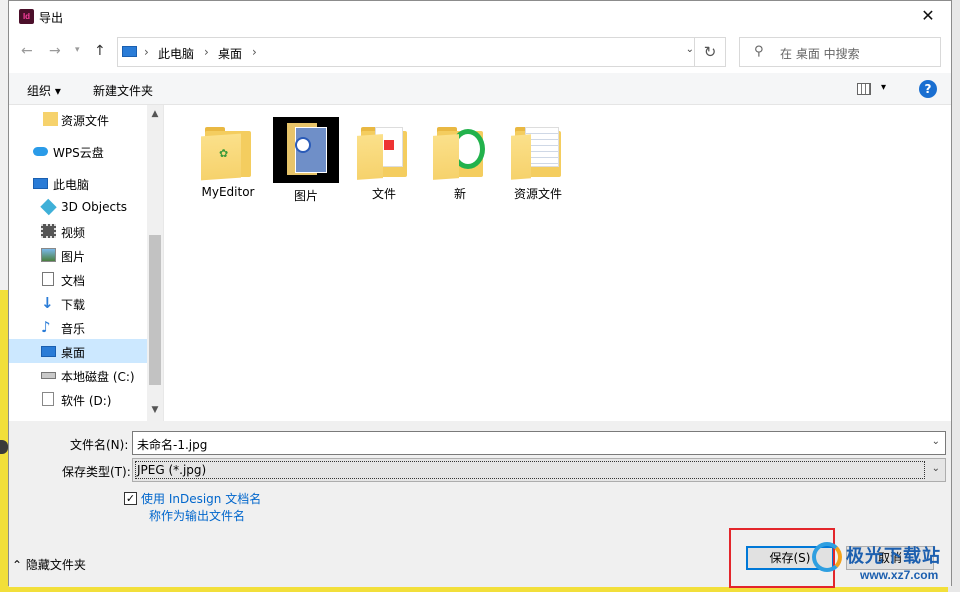  What do you see at coordinates (71, 185) in the screenshot?
I see `nav-item-label: 此电脑` at bounding box center [71, 185].